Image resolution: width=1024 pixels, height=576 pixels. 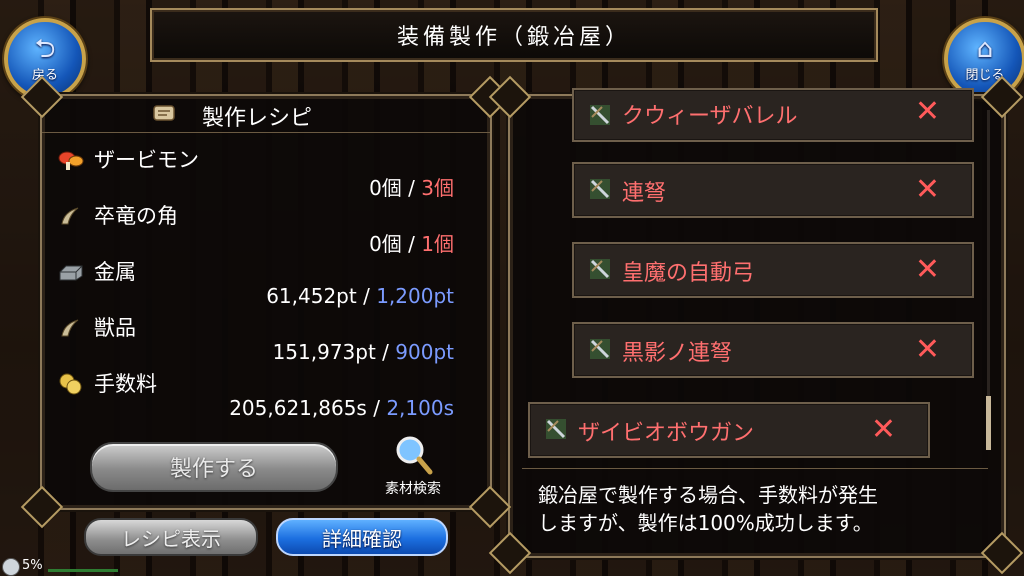 I want to click on return-arrow-icon: ⮌, so click(x=45, y=48).